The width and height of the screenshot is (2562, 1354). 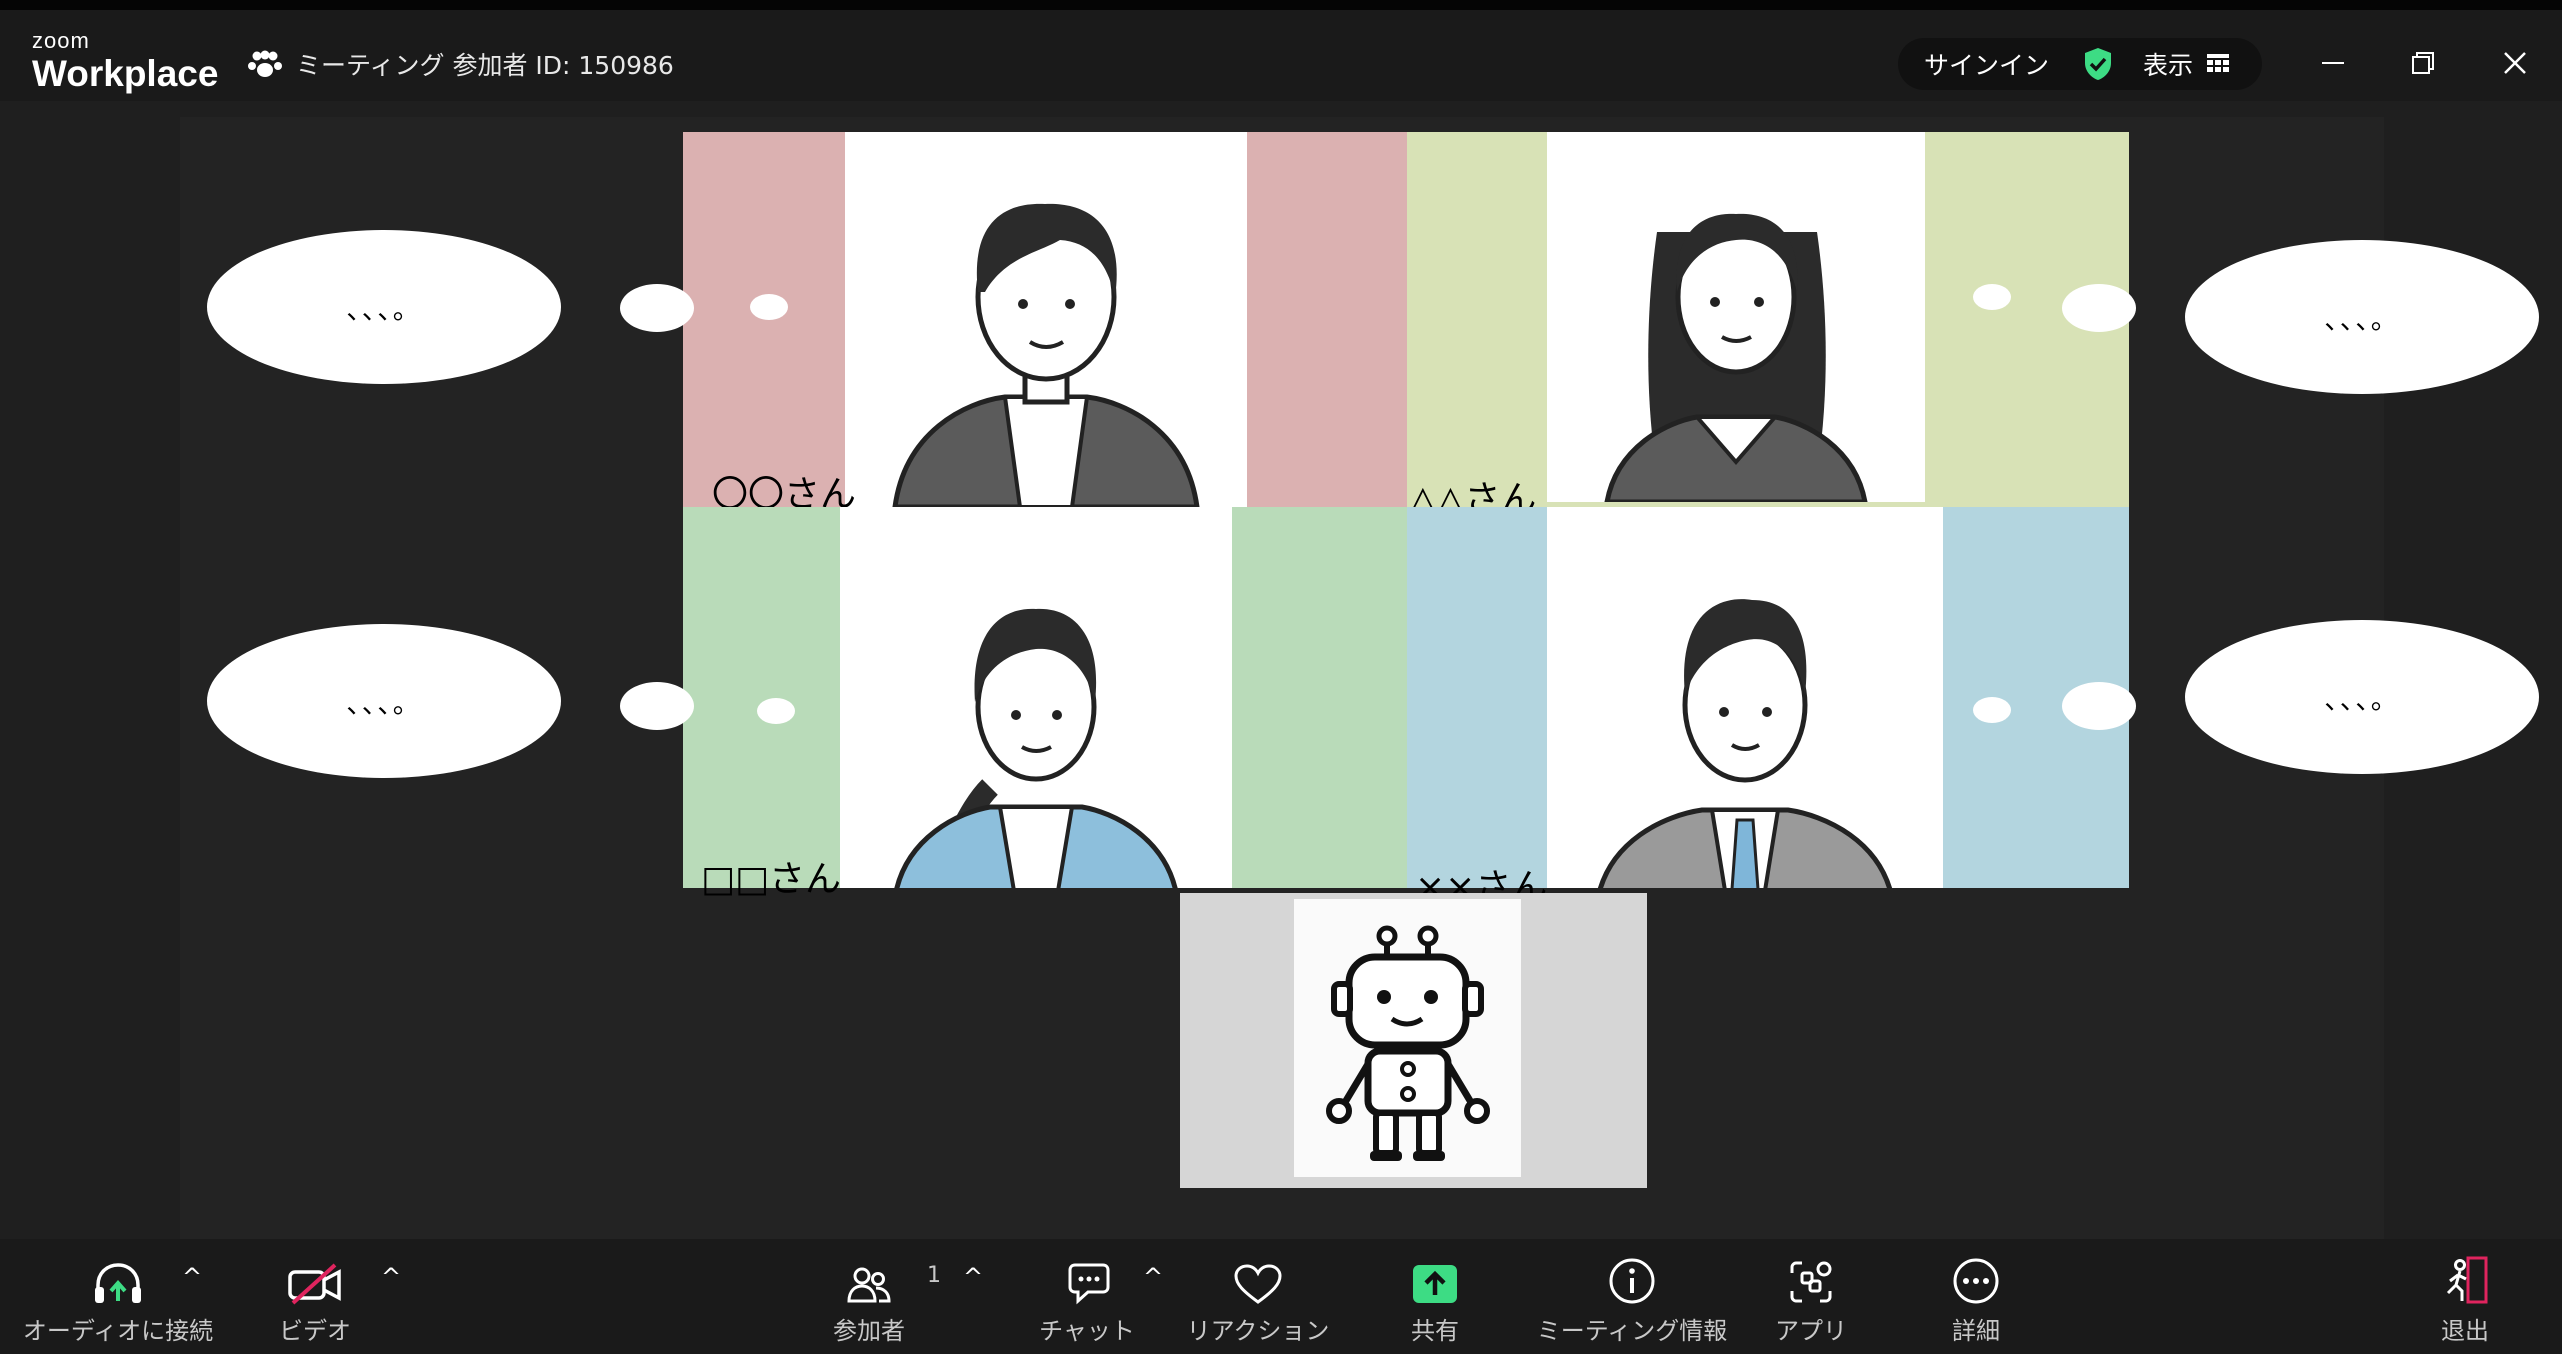 I want to click on participants-count: 1, so click(x=934, y=1275).